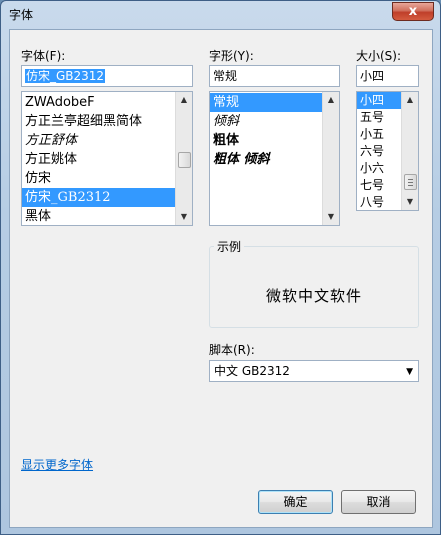 Image resolution: width=441 pixels, height=535 pixels. I want to click on sample-preview-text: 微软中文软件, so click(313, 296).